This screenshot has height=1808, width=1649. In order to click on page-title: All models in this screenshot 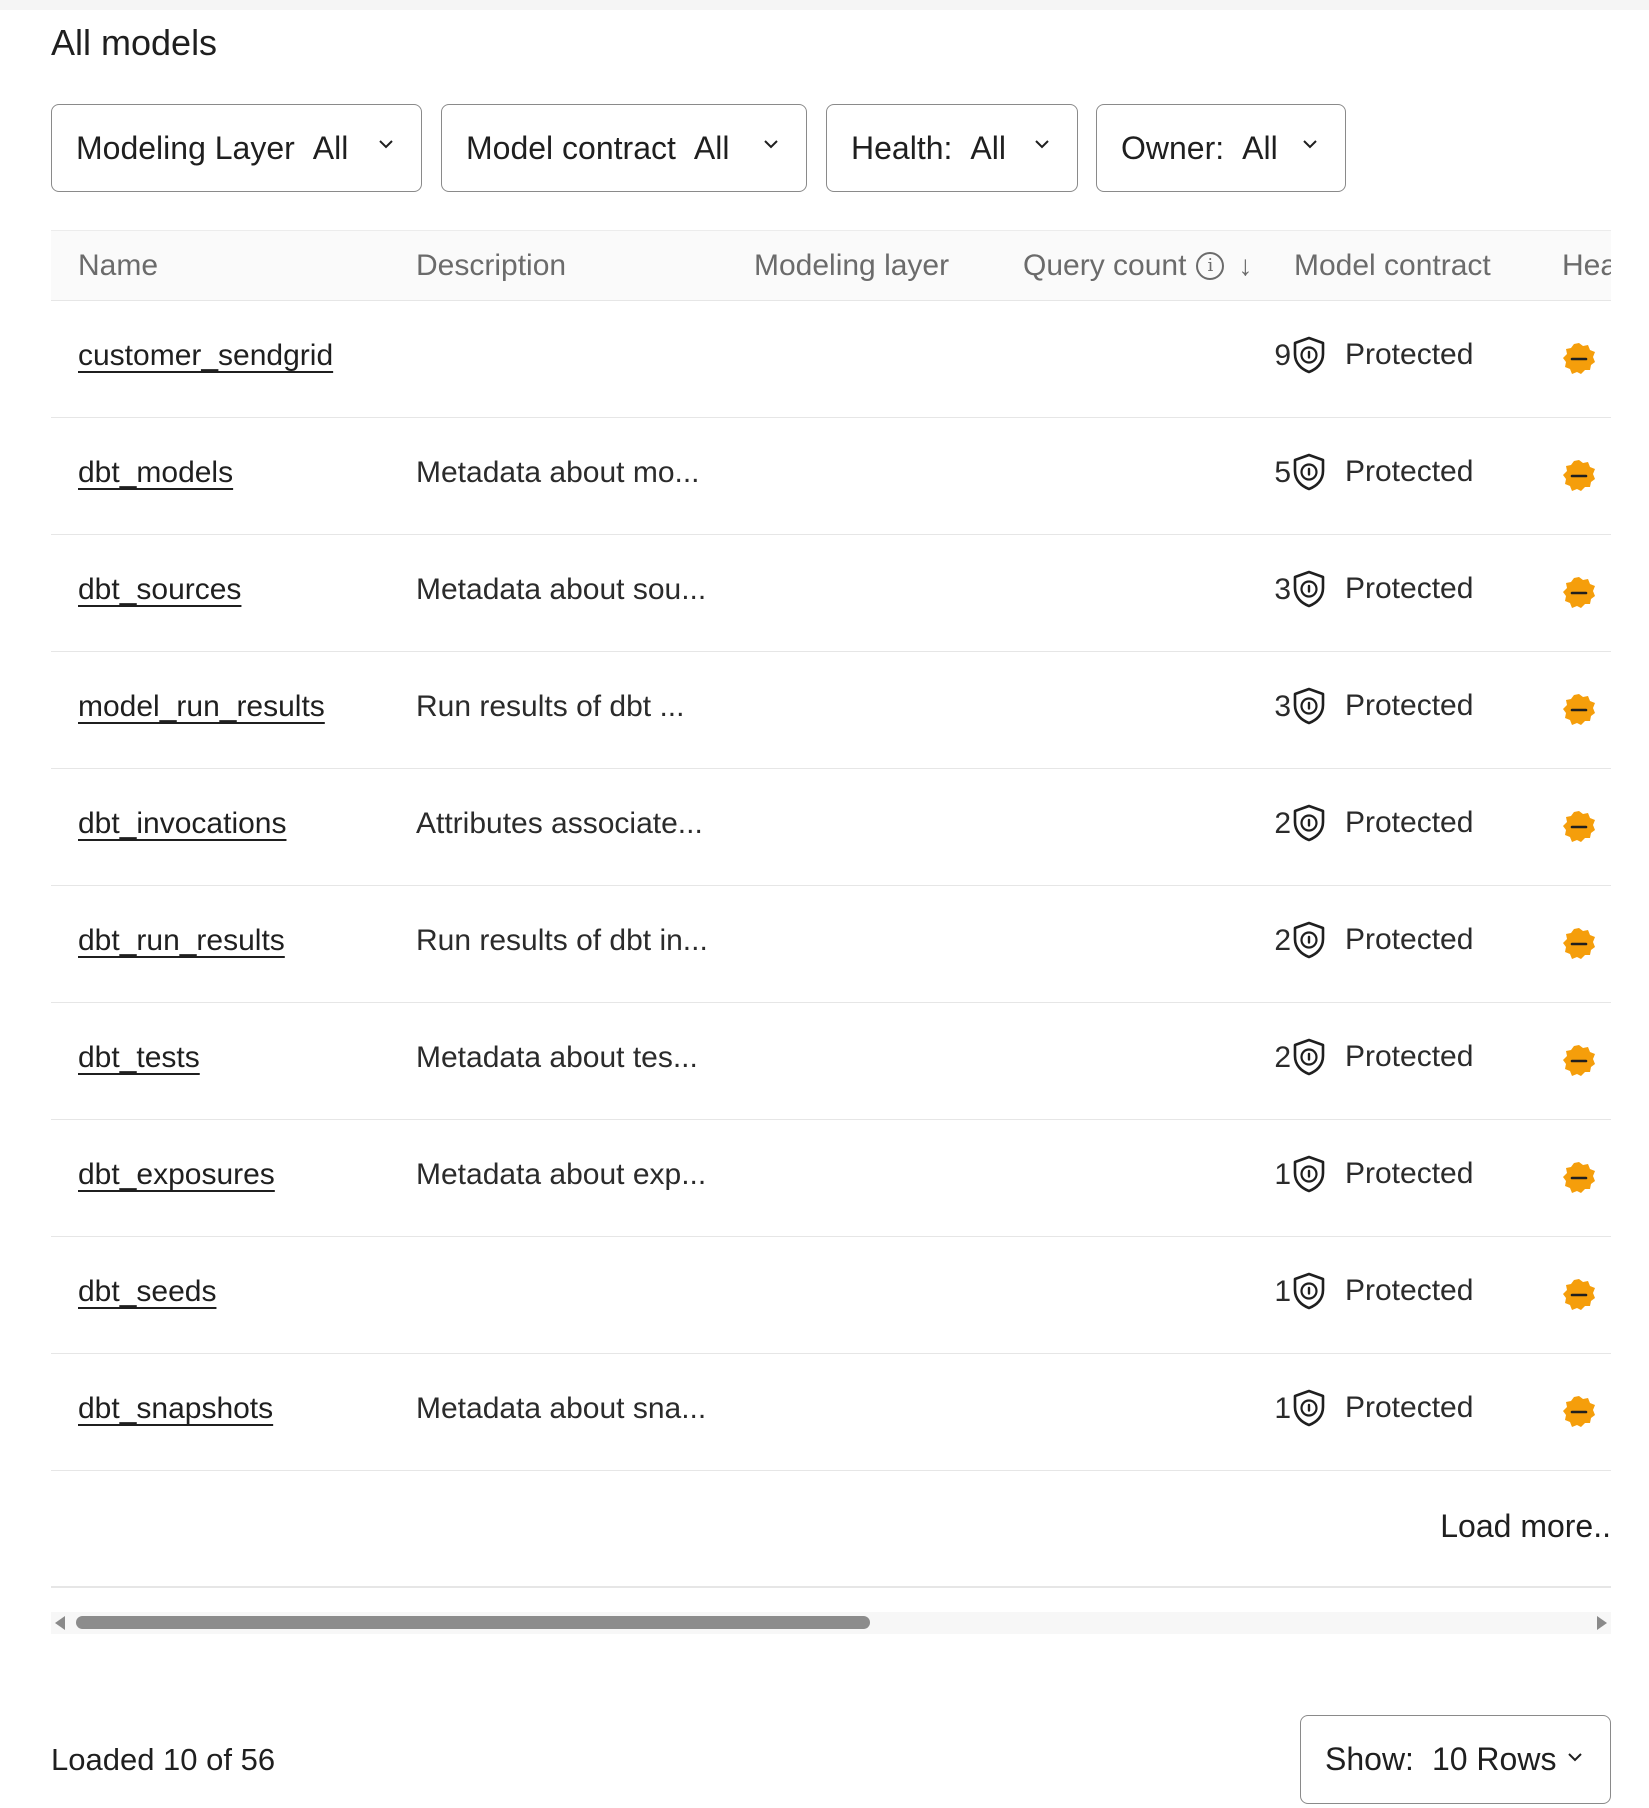, I will do `click(134, 42)`.